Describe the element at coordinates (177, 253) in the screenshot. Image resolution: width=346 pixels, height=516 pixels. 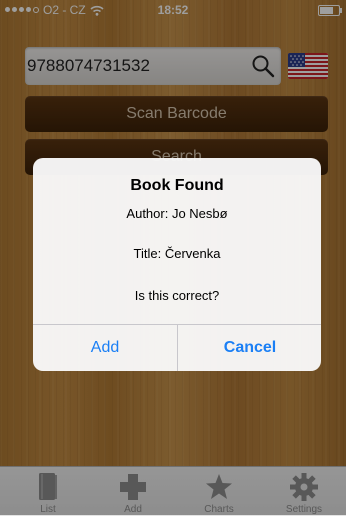
I see `alert-book-title: Title: Červenka` at that location.